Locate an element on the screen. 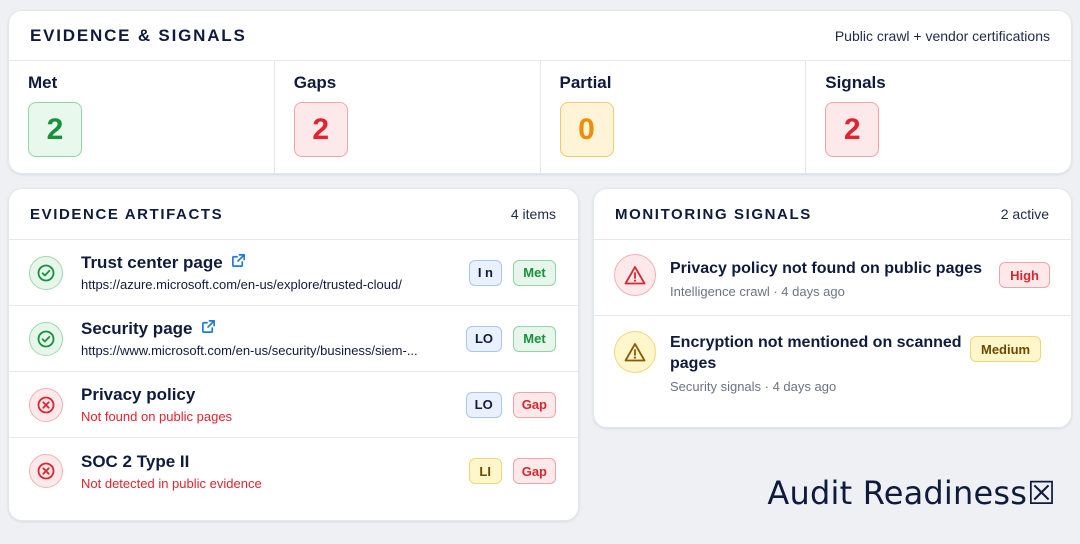  stat-value: 0 is located at coordinates (586, 129).